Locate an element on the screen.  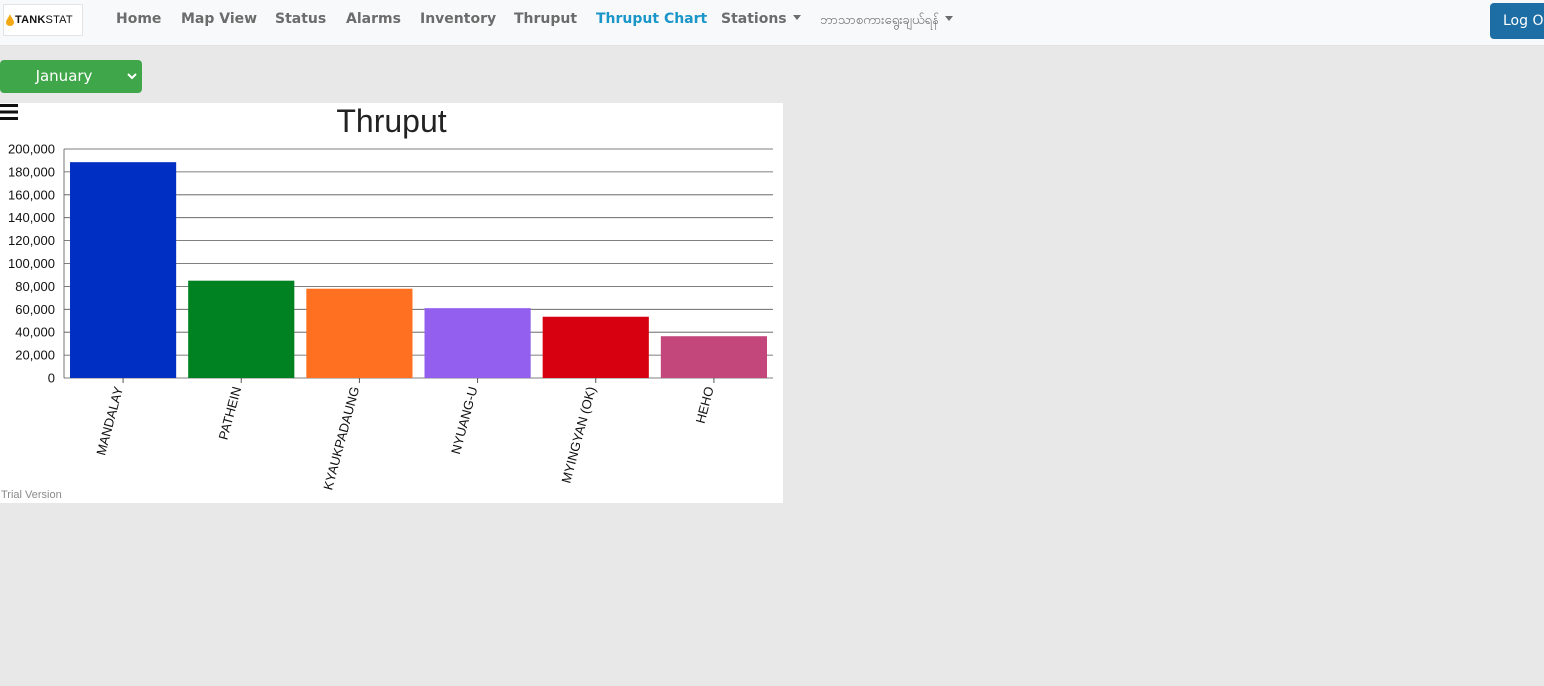
y-tick-label: 100,000 is located at coordinates (31, 263).